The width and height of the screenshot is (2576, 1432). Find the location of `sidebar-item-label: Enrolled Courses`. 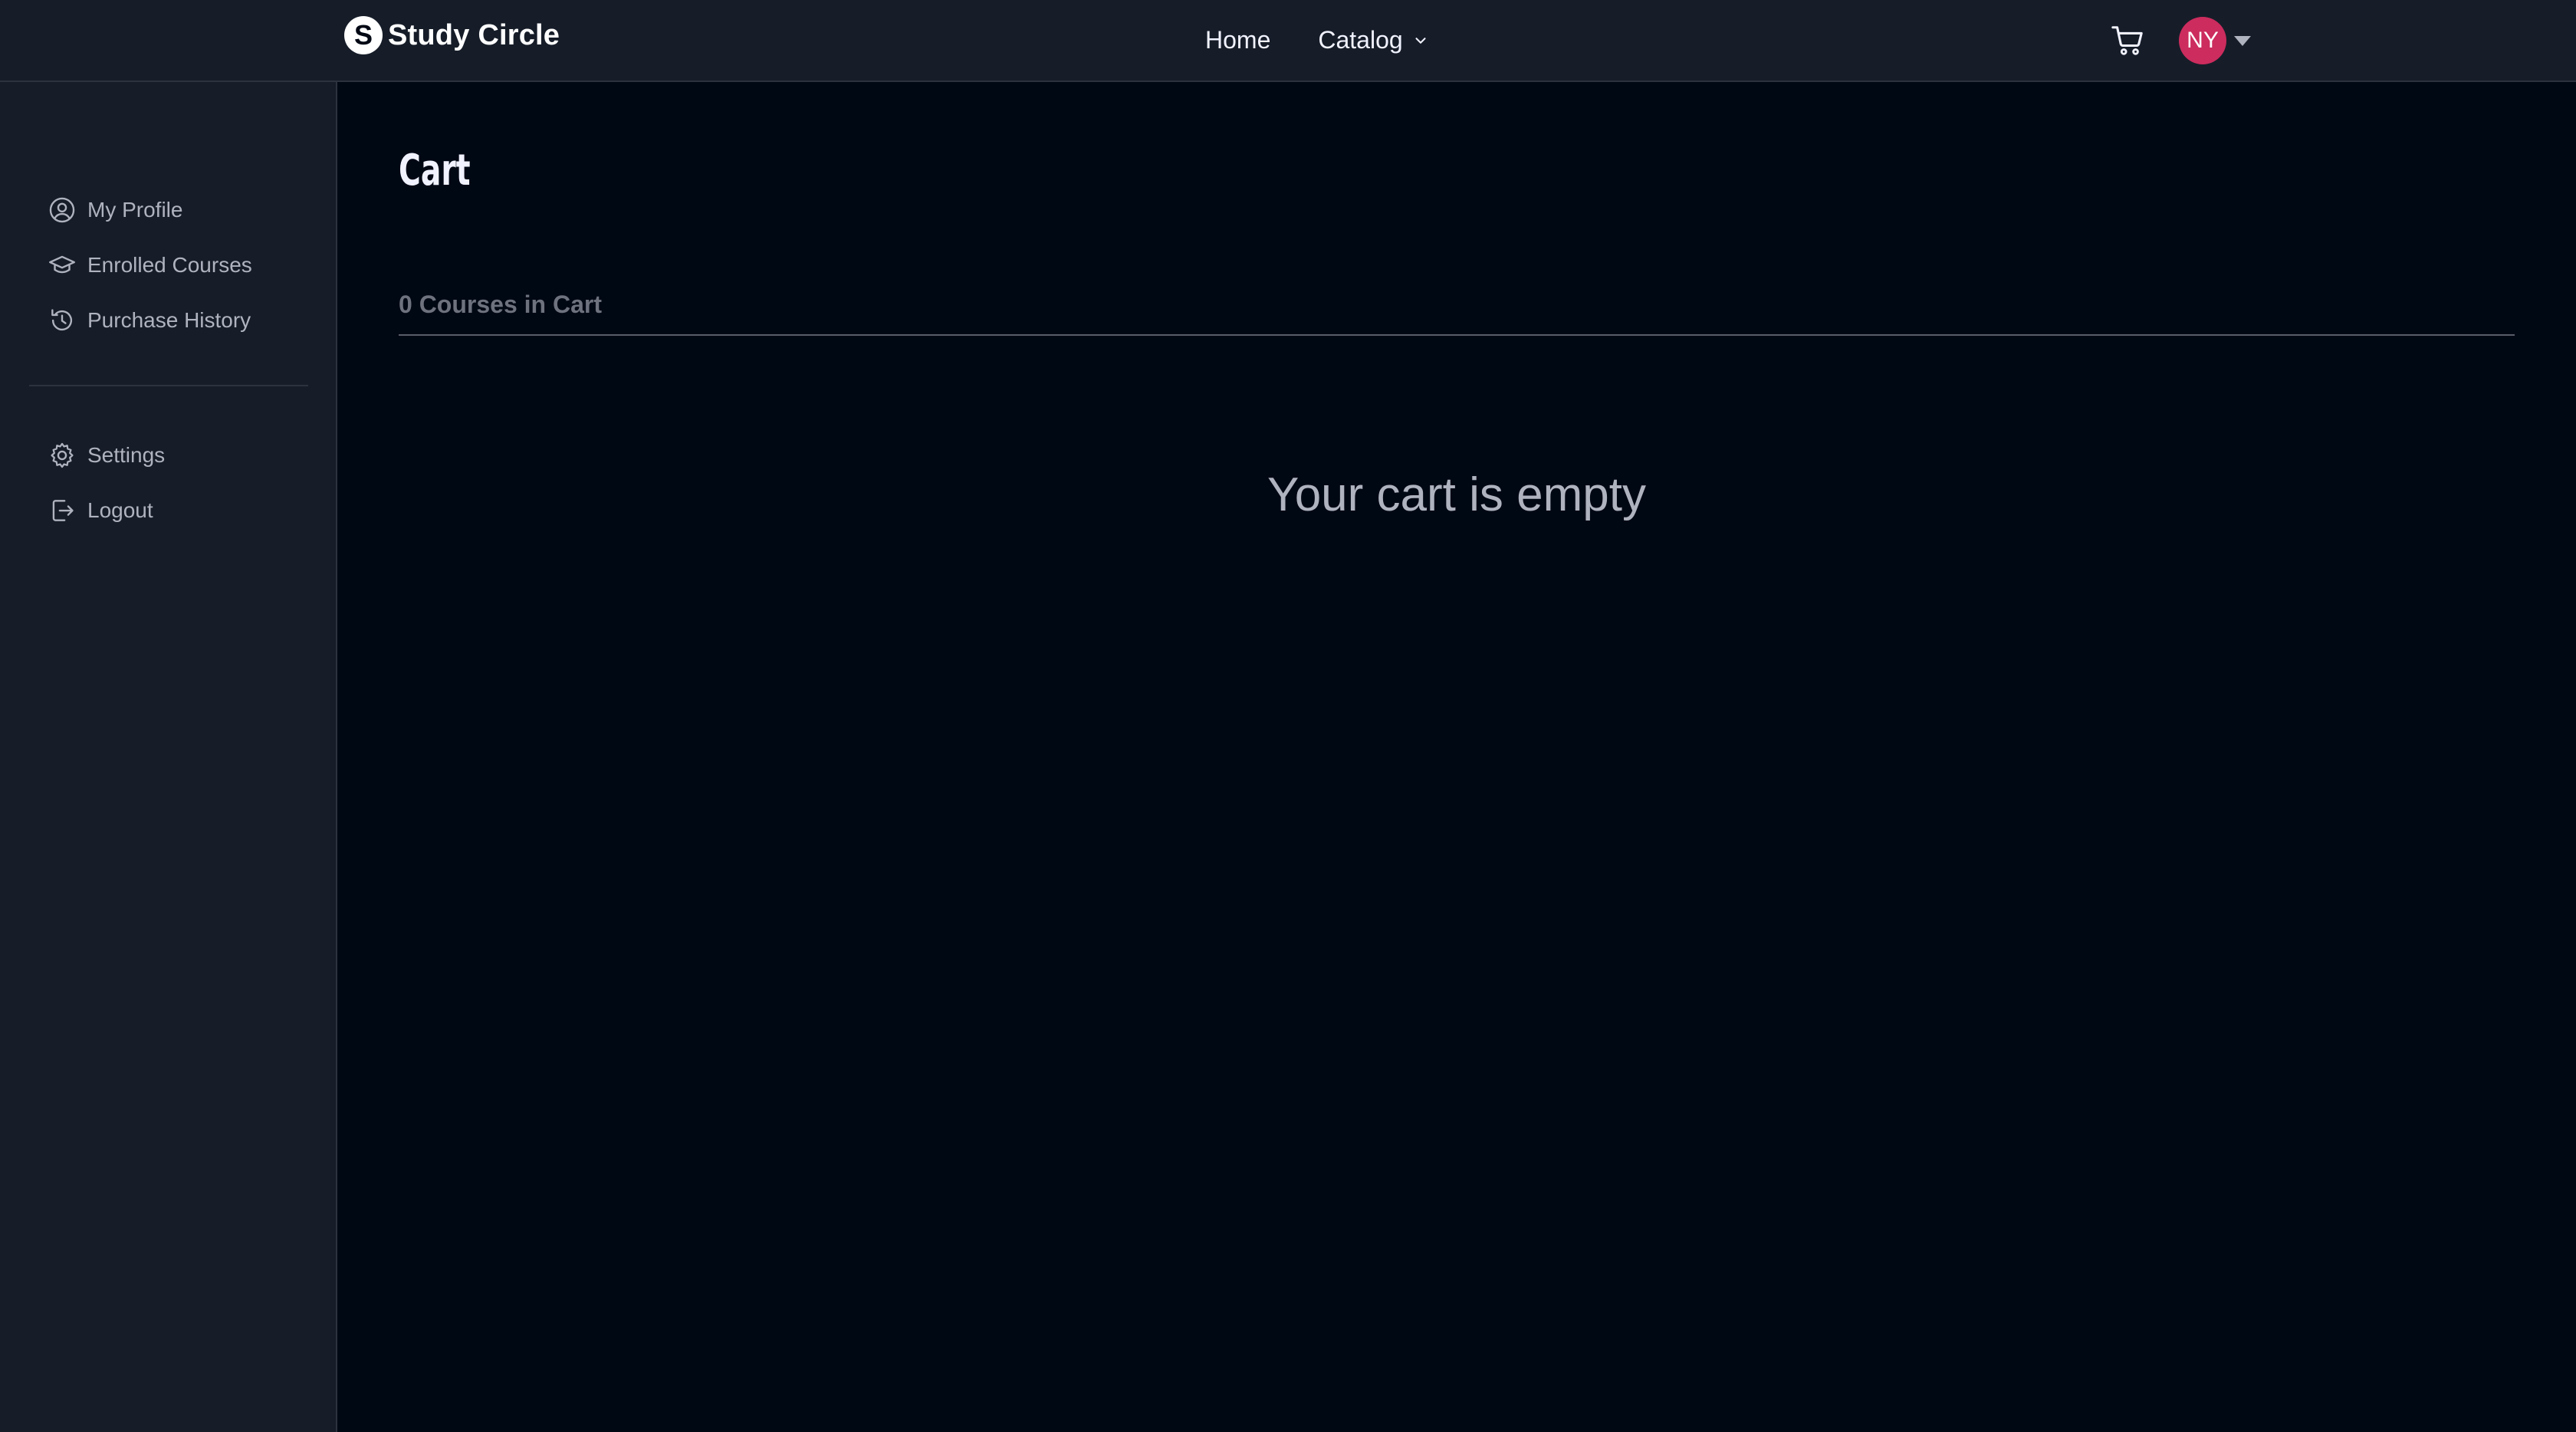

sidebar-item-label: Enrolled Courses is located at coordinates (169, 265).